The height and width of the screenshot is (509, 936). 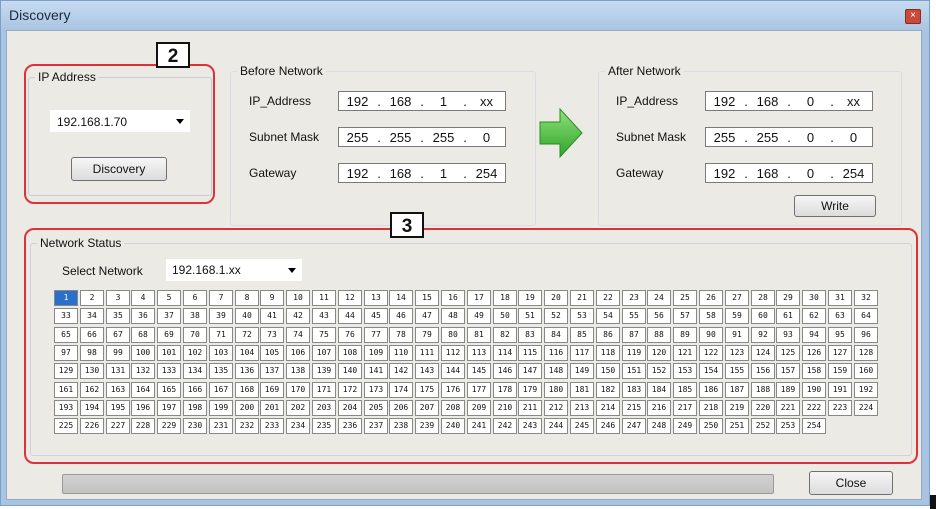 What do you see at coordinates (280, 101) in the screenshot?
I see `before-ip-label: IP_Address` at bounding box center [280, 101].